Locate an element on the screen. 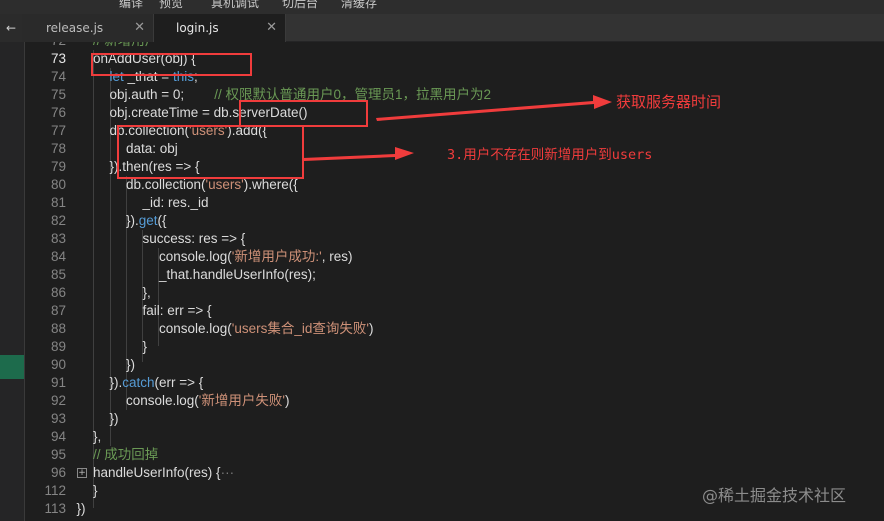  annotation-new-user: 3.用户不存在则新增用户到users is located at coordinates (550, 155).